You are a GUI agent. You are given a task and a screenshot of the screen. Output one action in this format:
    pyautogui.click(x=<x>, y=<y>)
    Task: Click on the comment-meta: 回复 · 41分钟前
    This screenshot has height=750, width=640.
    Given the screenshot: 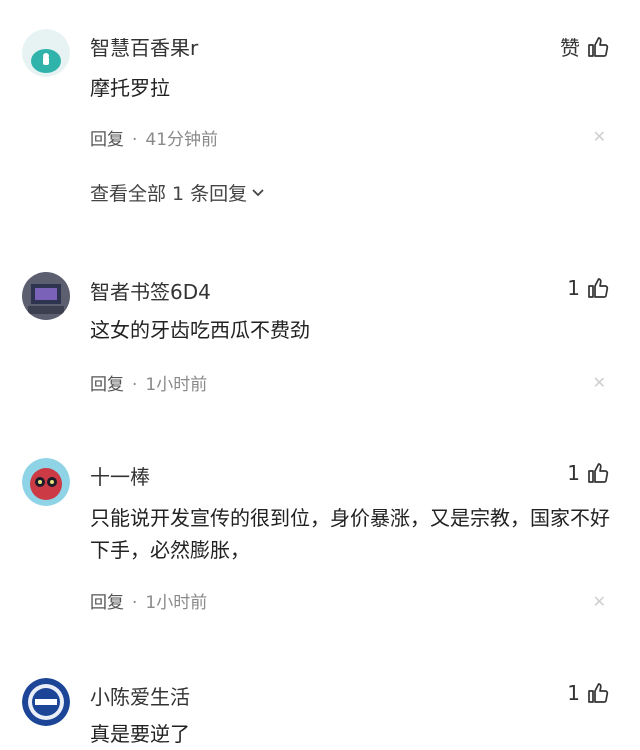 What is the action you would take?
    pyautogui.click(x=154, y=137)
    